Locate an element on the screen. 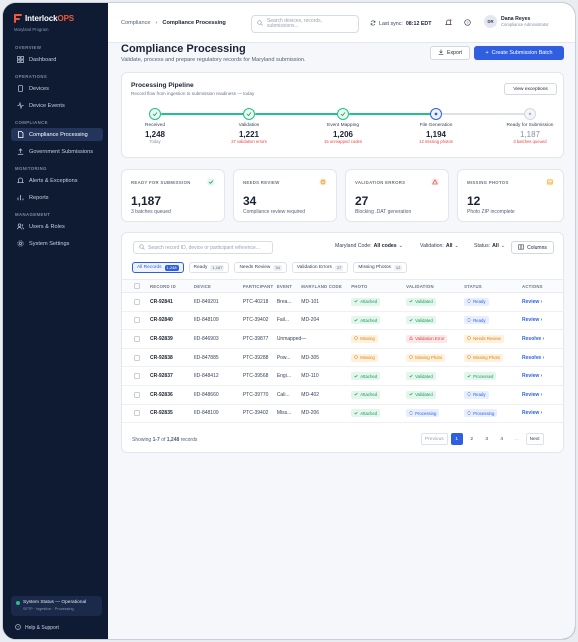 The width and height of the screenshot is (578, 642). sidebar-item-compliance-processing: Compliance Processing is located at coordinates (57, 134).